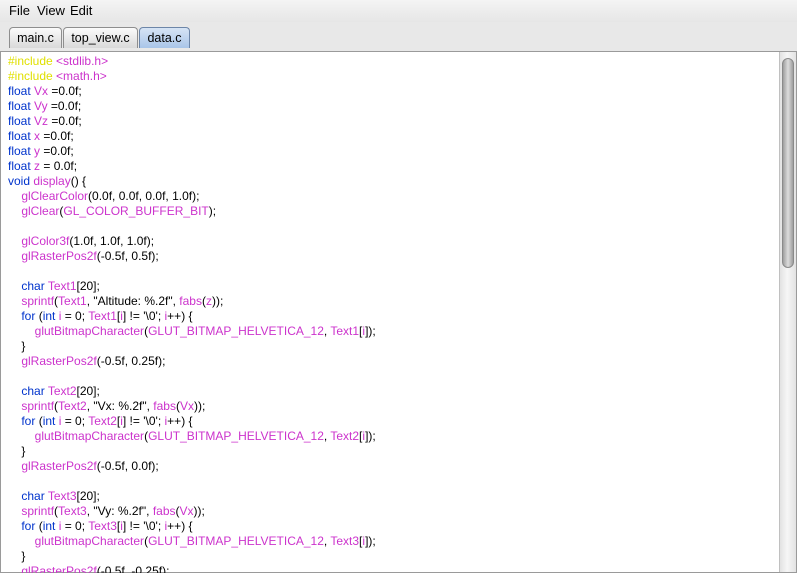 This screenshot has width=797, height=573. What do you see at coordinates (81, 10) in the screenshot?
I see `menu-edit: Edit` at bounding box center [81, 10].